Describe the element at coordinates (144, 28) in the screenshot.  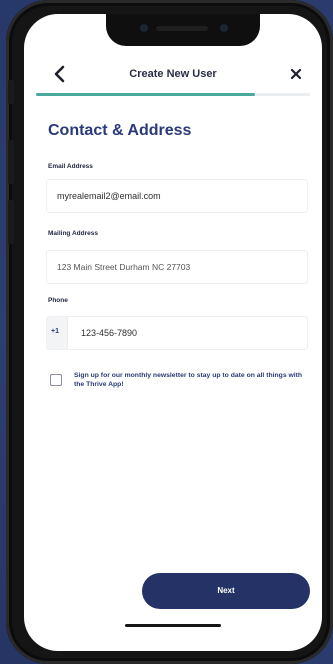
I see `sensor-icon` at that location.